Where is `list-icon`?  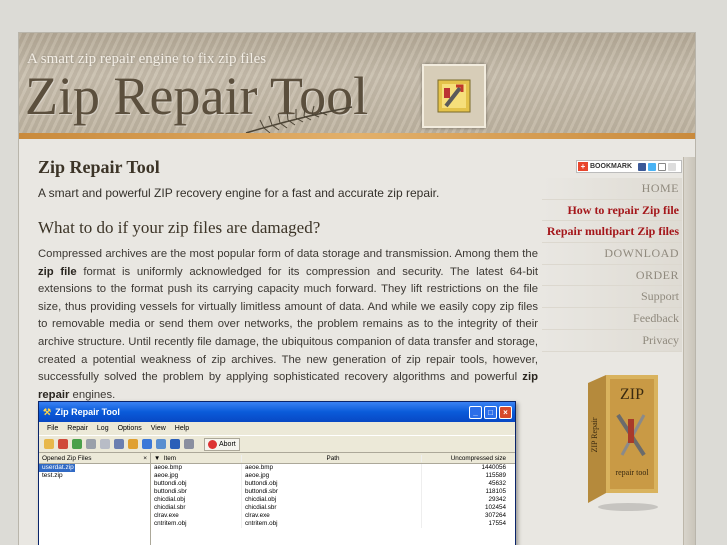
list-icon is located at coordinates (189, 444).